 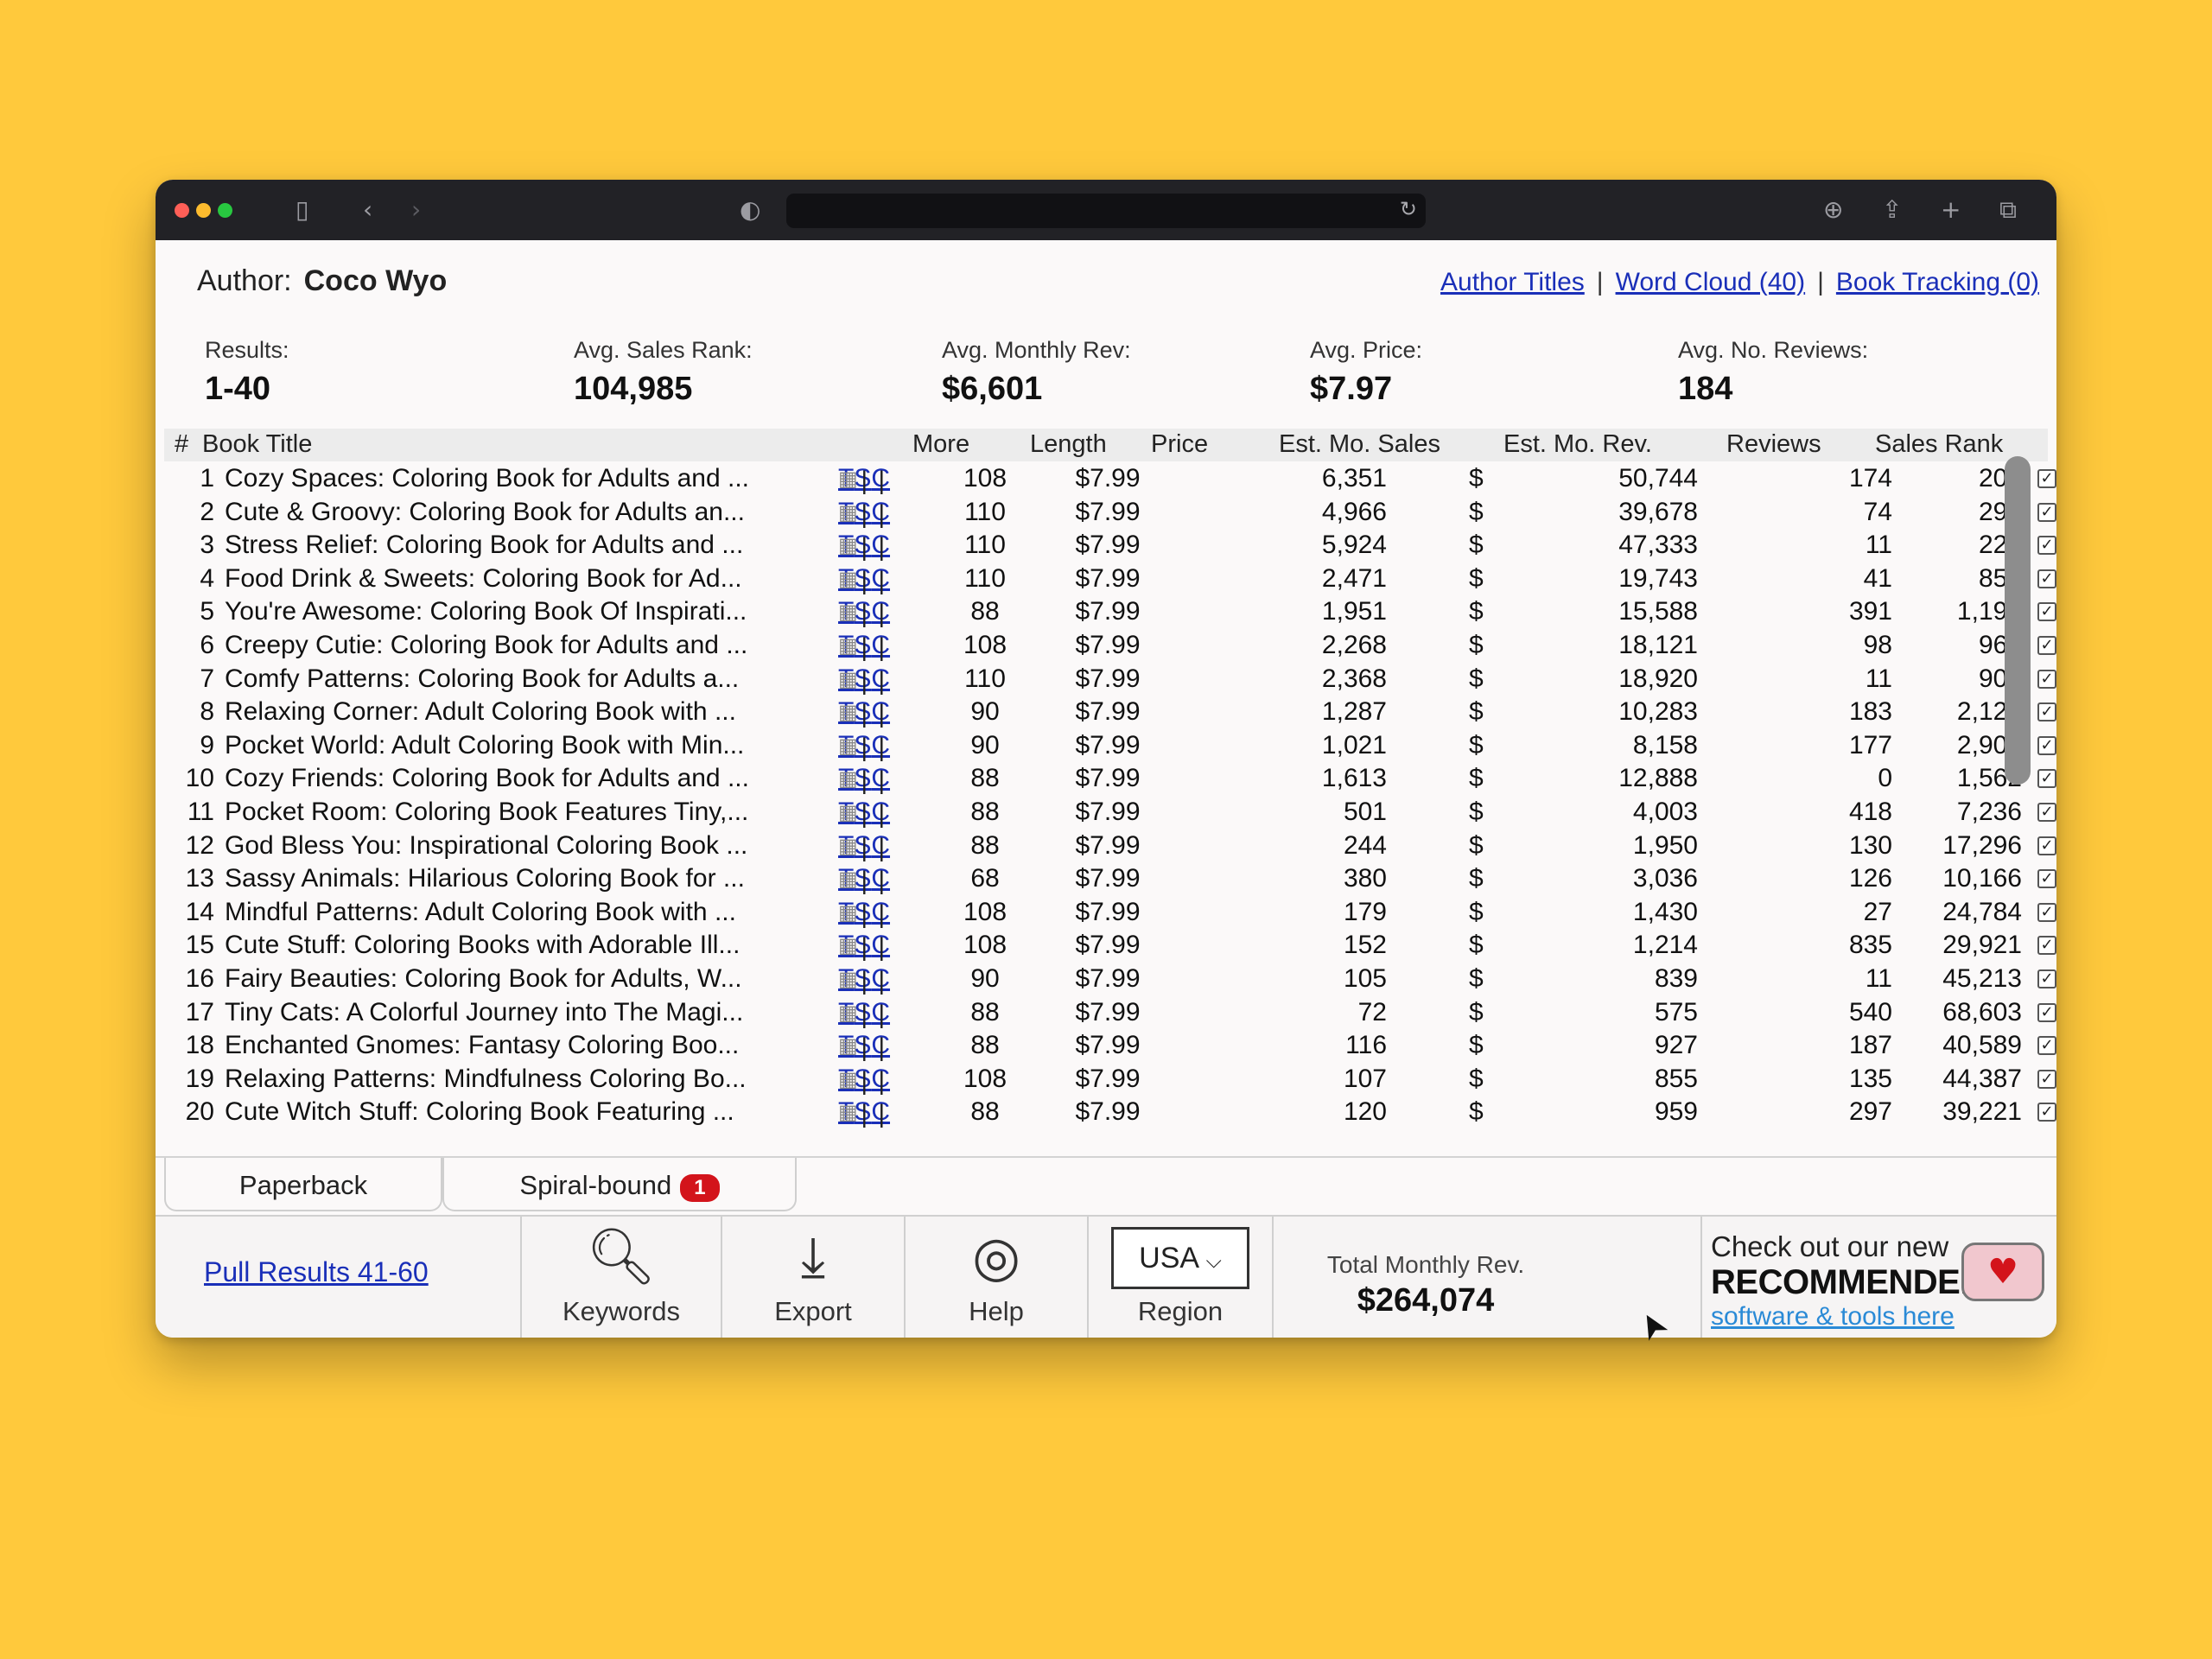 What do you see at coordinates (812, 1277) in the screenshot?
I see `export-button: ⤓ Export` at bounding box center [812, 1277].